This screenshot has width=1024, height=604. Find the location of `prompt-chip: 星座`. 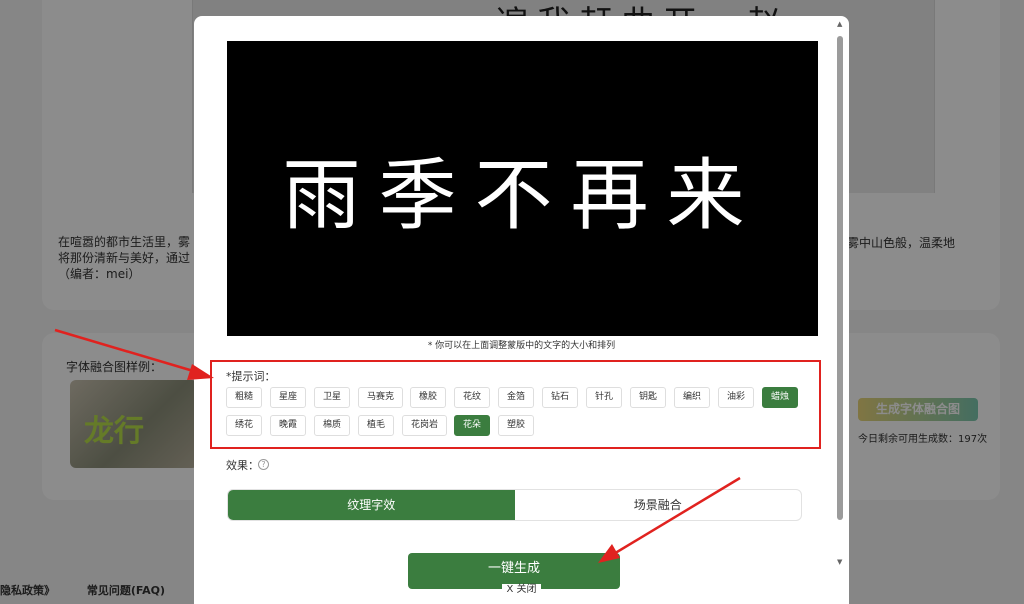

prompt-chip: 星座 is located at coordinates (288, 397).